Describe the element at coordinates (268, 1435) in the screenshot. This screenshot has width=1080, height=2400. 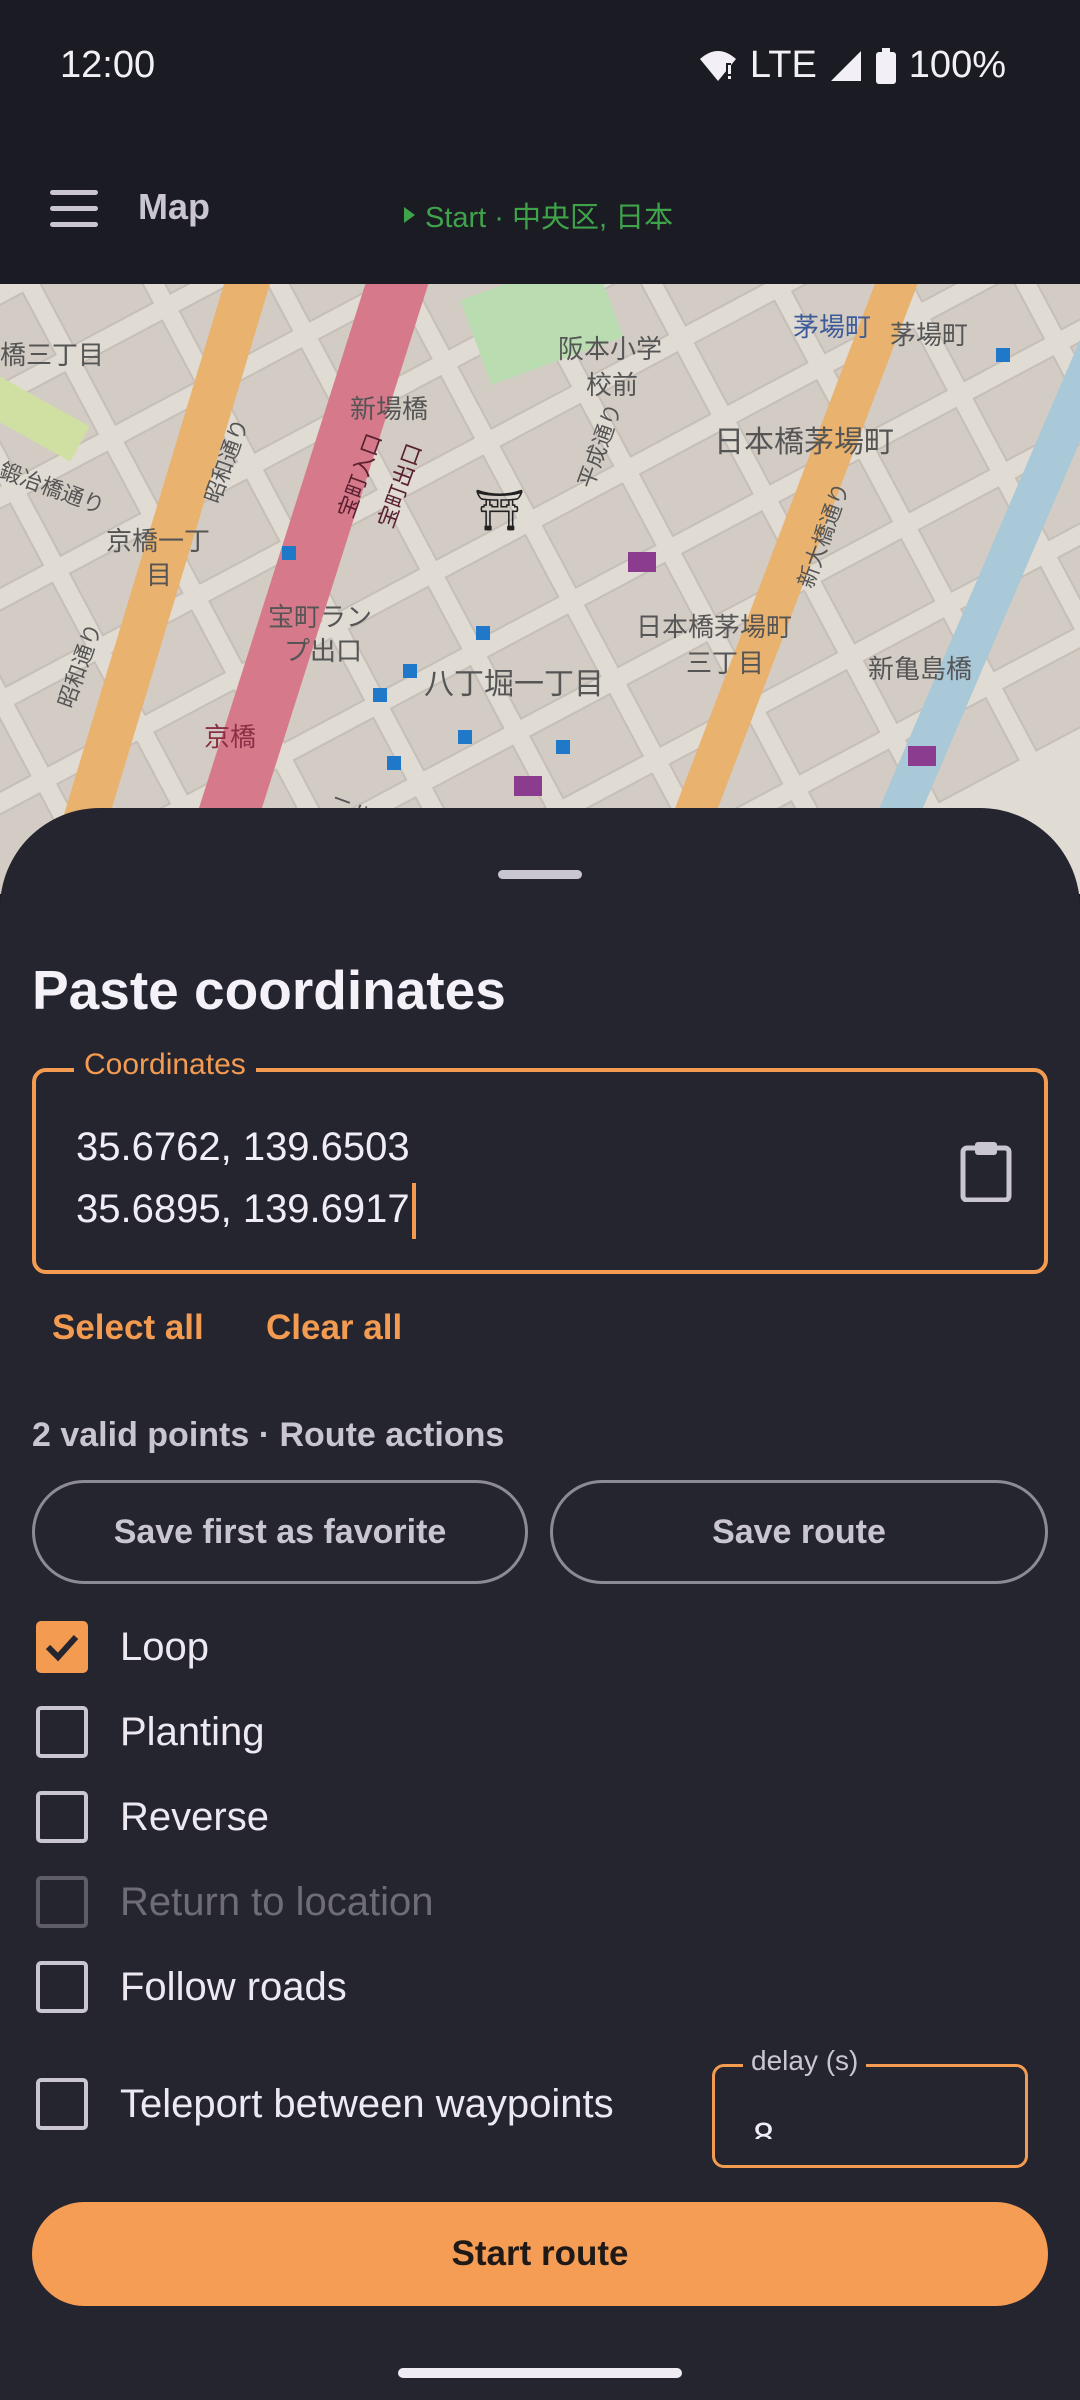
I see `route-summary: 2 valid points · Route actions` at that location.